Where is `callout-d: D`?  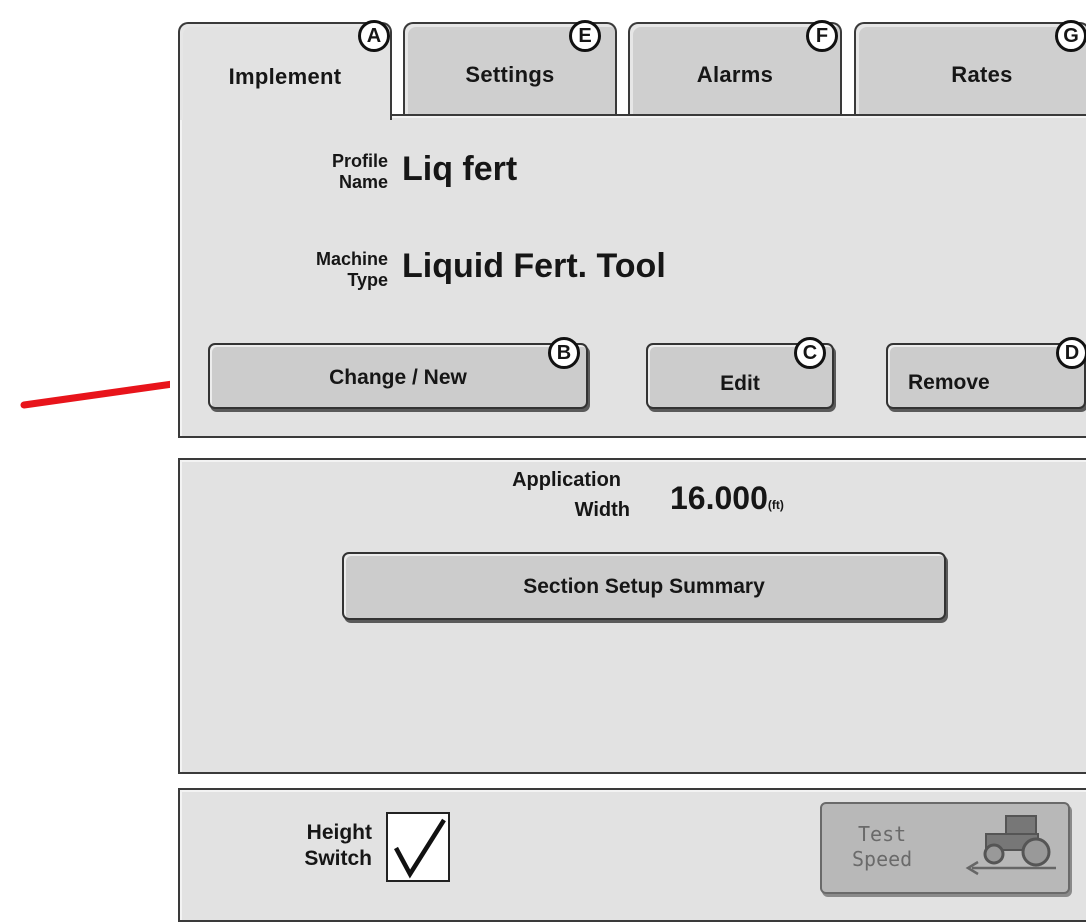
callout-d: D is located at coordinates (1071, 353).